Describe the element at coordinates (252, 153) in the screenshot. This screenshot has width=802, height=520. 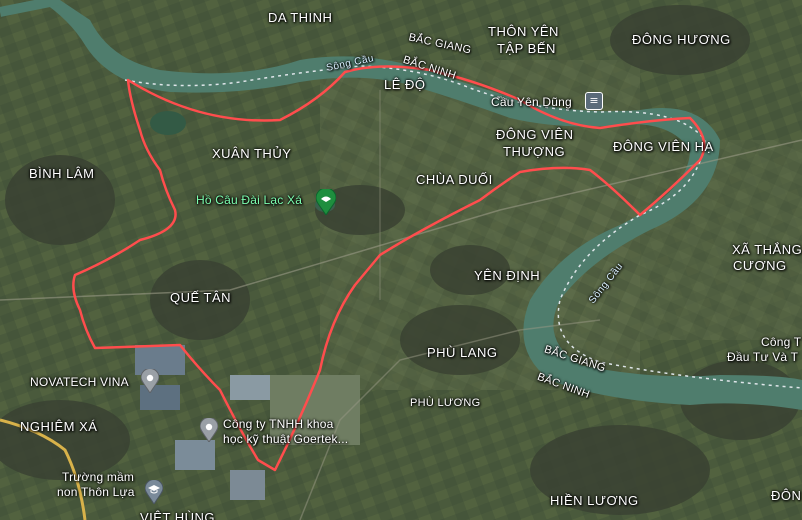
I see `label-xuan-thuy: XUÂN THỦY` at that location.